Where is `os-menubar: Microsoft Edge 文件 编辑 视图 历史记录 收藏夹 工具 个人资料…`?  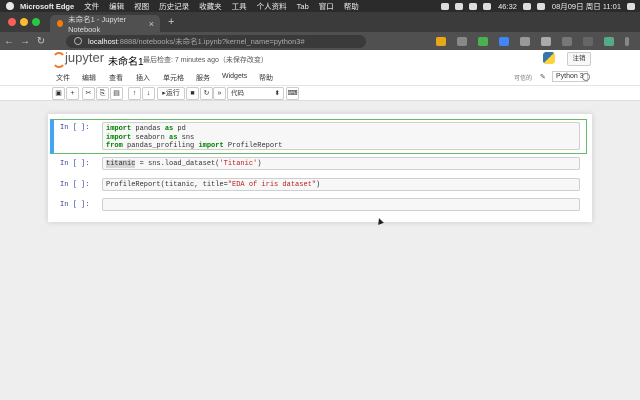 os-menubar: Microsoft Edge 文件 编辑 视图 历史记录 收藏夹 工具 个人资料… is located at coordinates (320, 6).